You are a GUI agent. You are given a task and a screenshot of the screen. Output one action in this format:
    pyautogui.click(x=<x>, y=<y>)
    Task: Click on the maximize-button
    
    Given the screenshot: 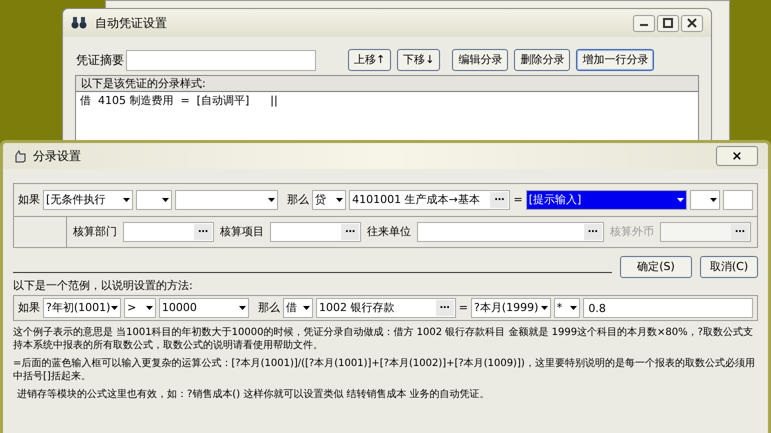 What is the action you would take?
    pyautogui.click(x=668, y=23)
    